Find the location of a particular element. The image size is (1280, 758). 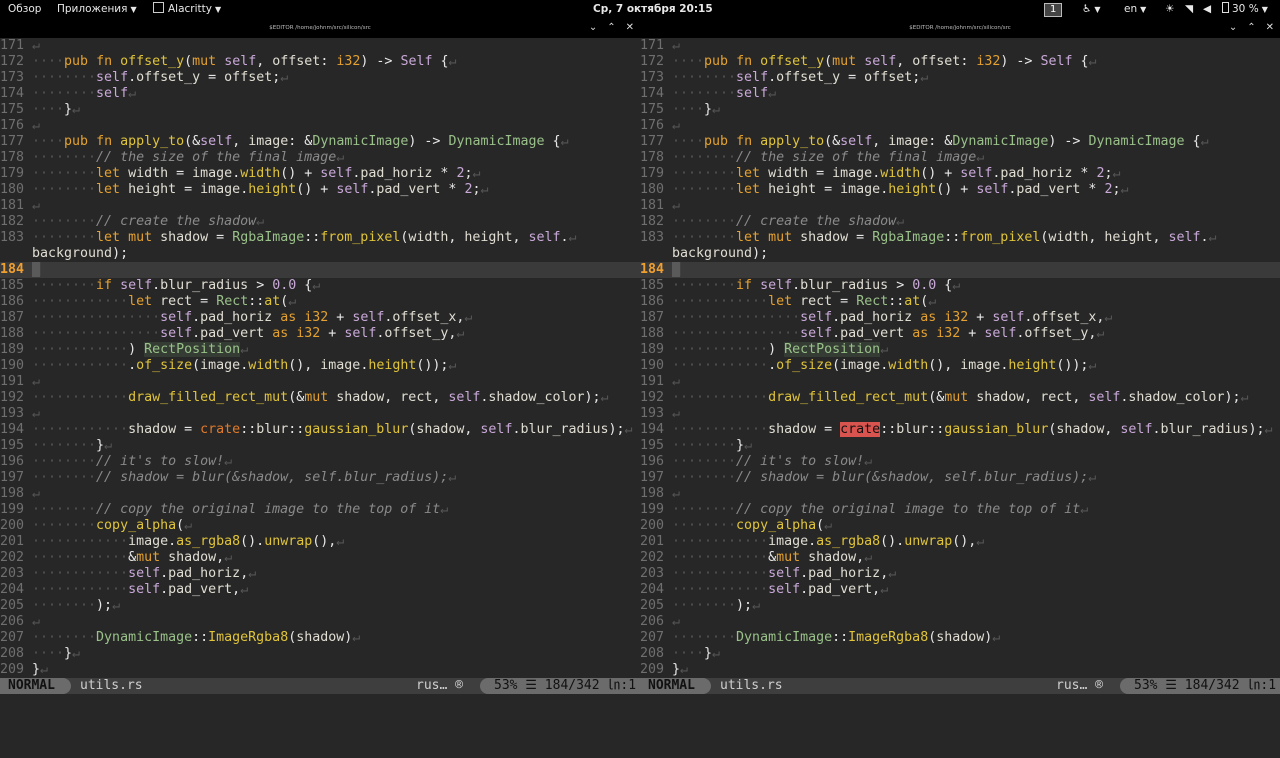

left-window-titlebar: $EDITOR /home/johnm/src/silicon/src ⌄ ⌃ ✕ is located at coordinates (320, 28).